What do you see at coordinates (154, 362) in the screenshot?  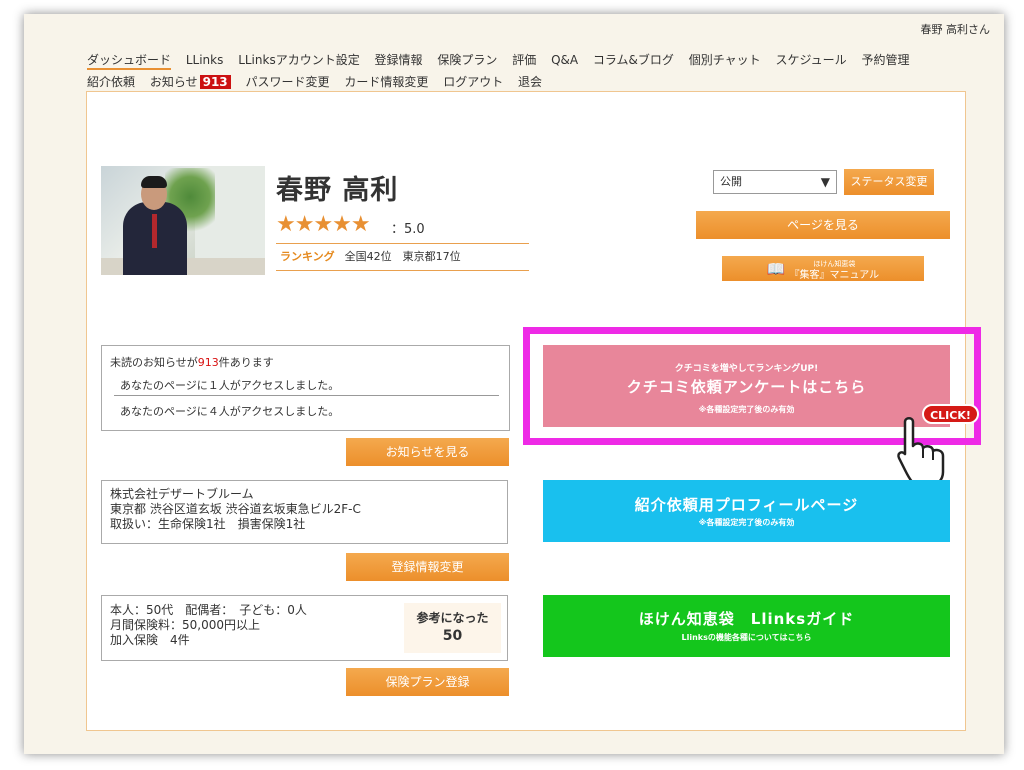 I see `notice-prefix: 未読のお知らせが` at bounding box center [154, 362].